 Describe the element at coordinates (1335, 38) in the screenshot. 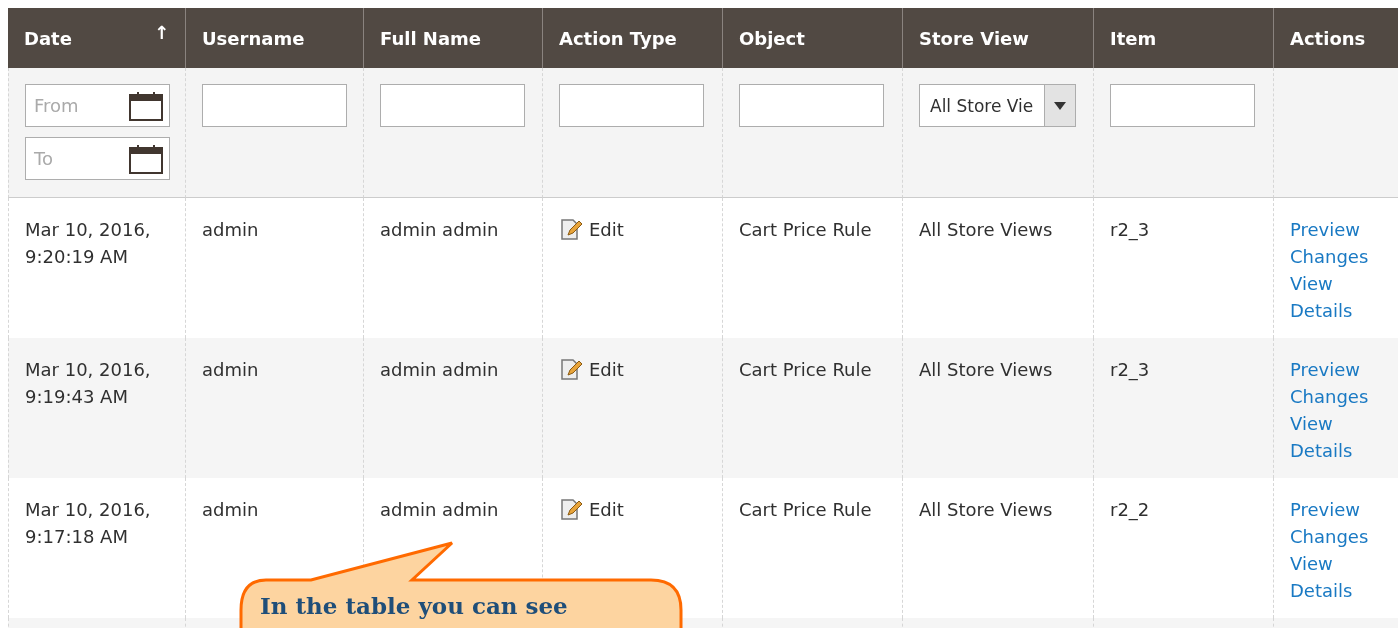

I see `column-header: Actions` at that location.